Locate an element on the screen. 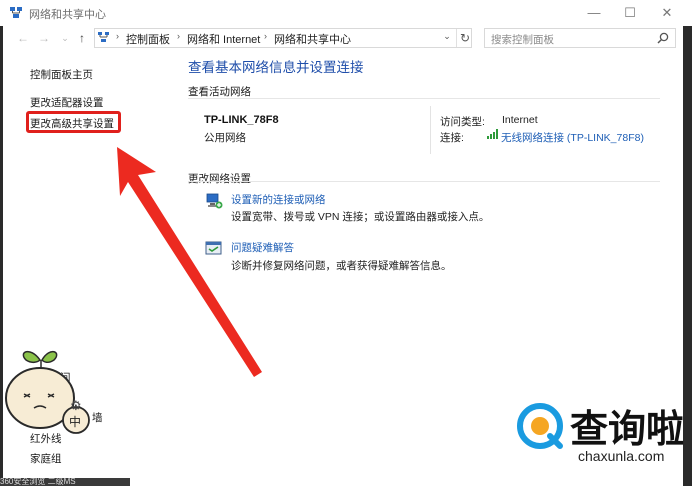 The width and height of the screenshot is (692, 486). control-panel-icon is located at coordinates (103, 37).